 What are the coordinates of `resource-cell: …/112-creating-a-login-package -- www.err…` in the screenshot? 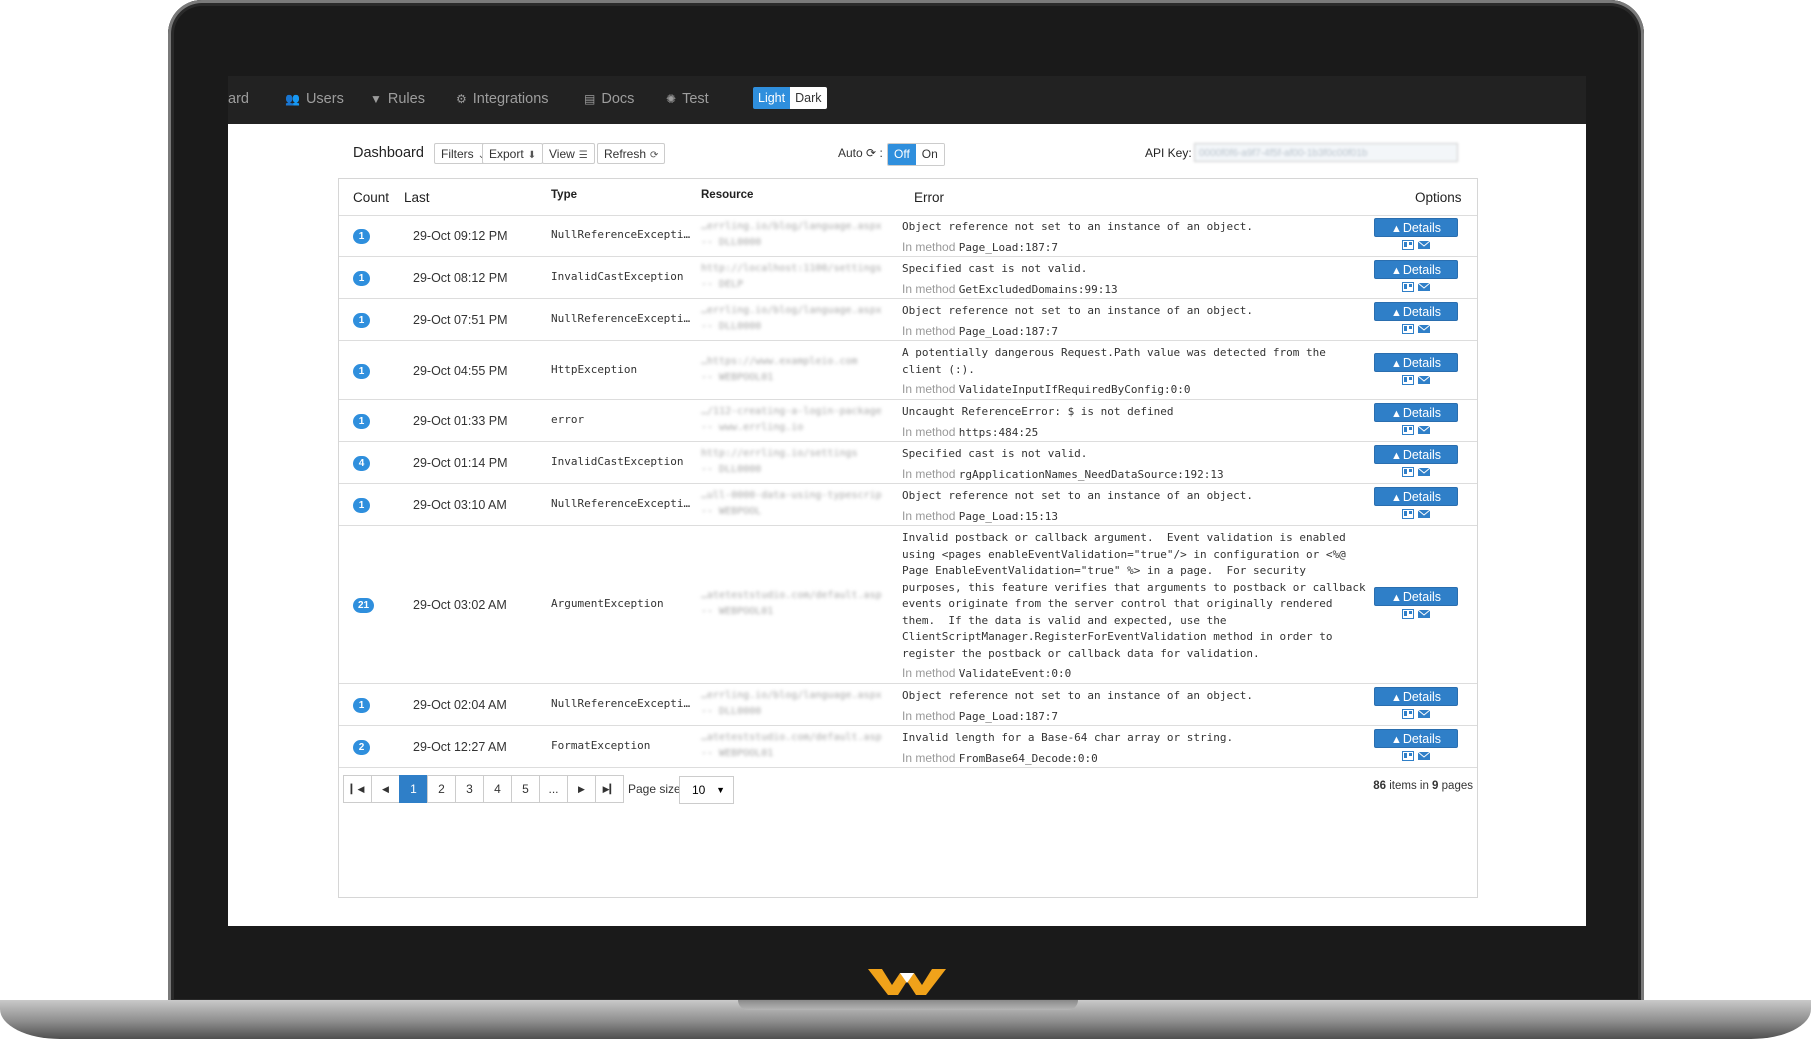 It's located at (791, 420).